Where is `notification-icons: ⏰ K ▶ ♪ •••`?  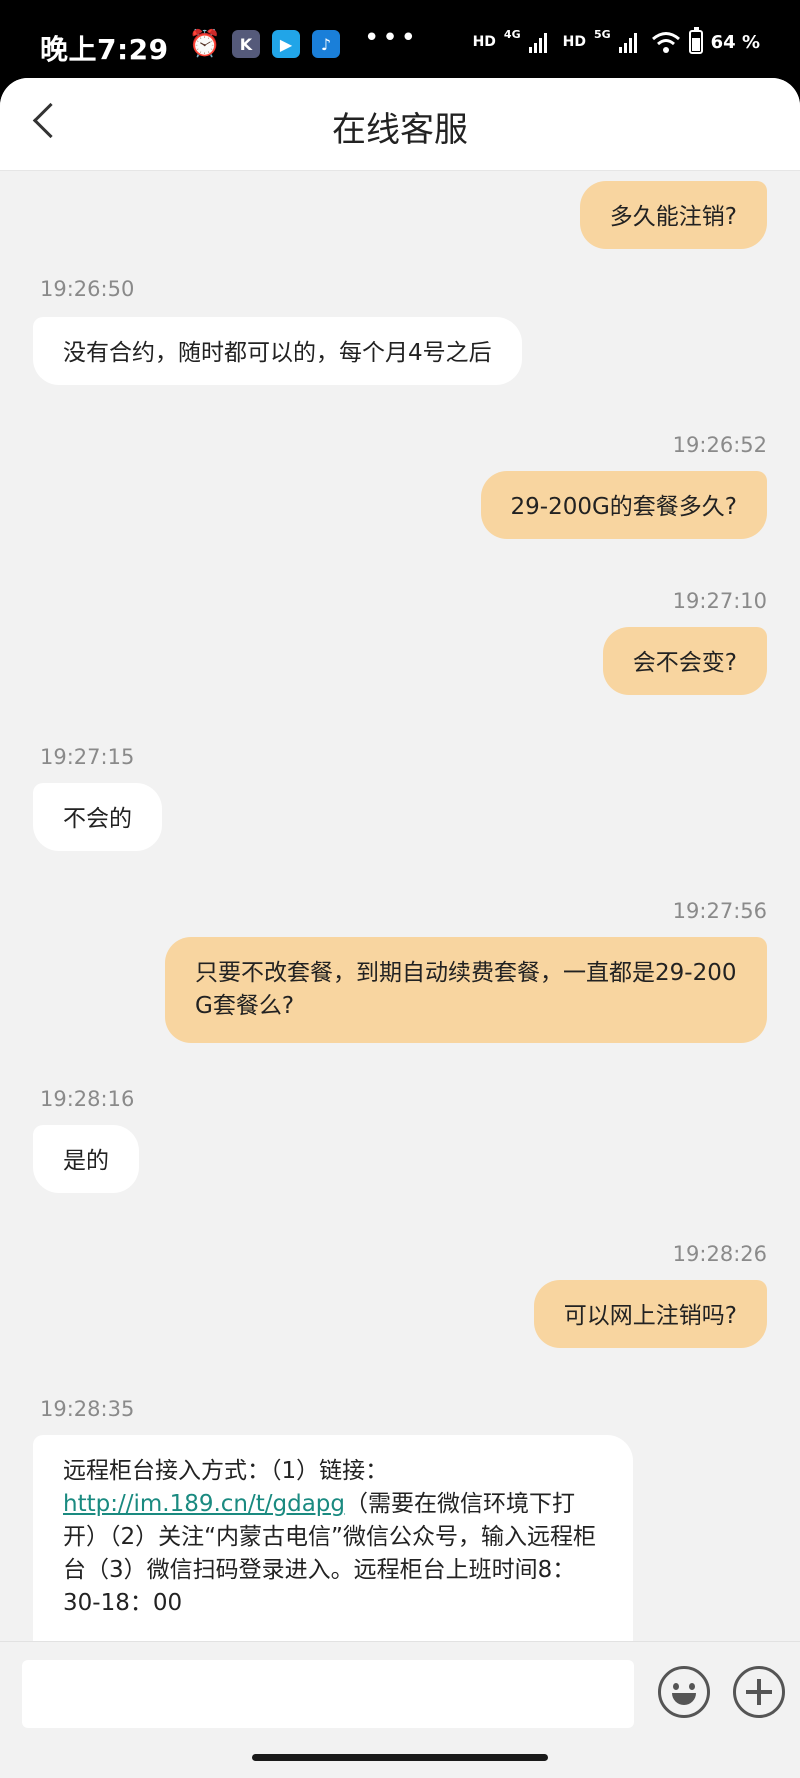 notification-icons: ⏰ K ▶ ♪ ••• is located at coordinates (303, 41).